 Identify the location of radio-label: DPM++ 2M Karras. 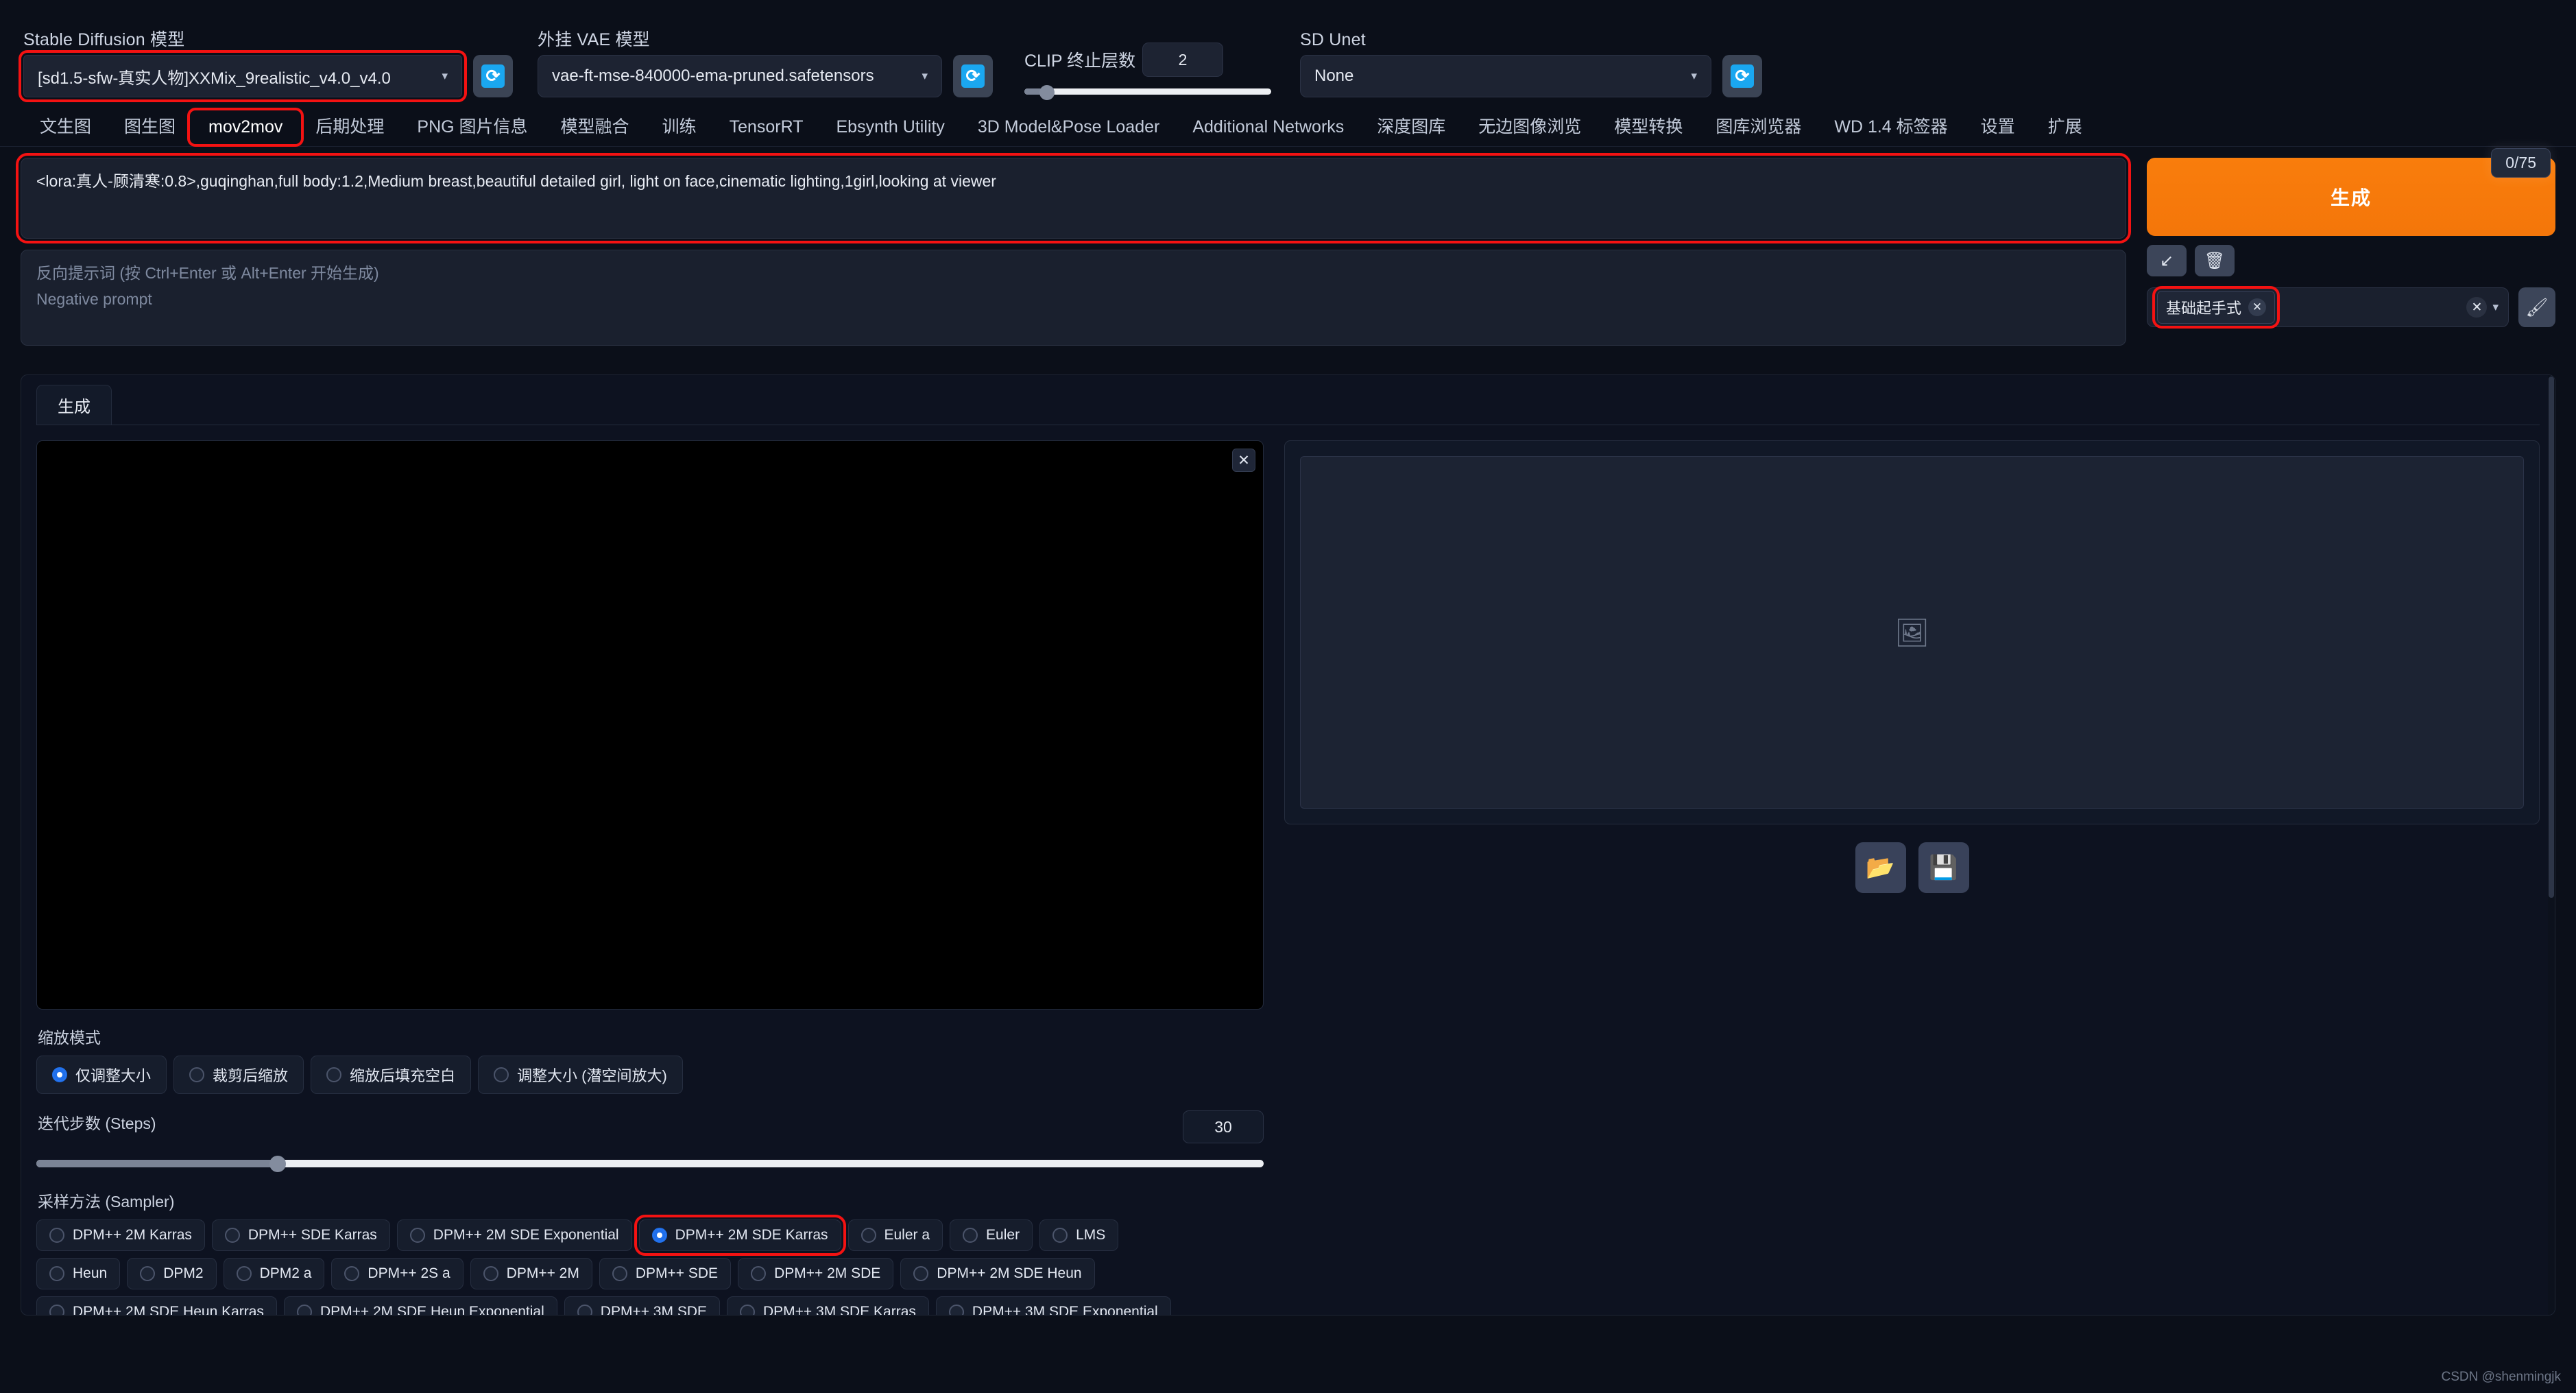
(132, 1235).